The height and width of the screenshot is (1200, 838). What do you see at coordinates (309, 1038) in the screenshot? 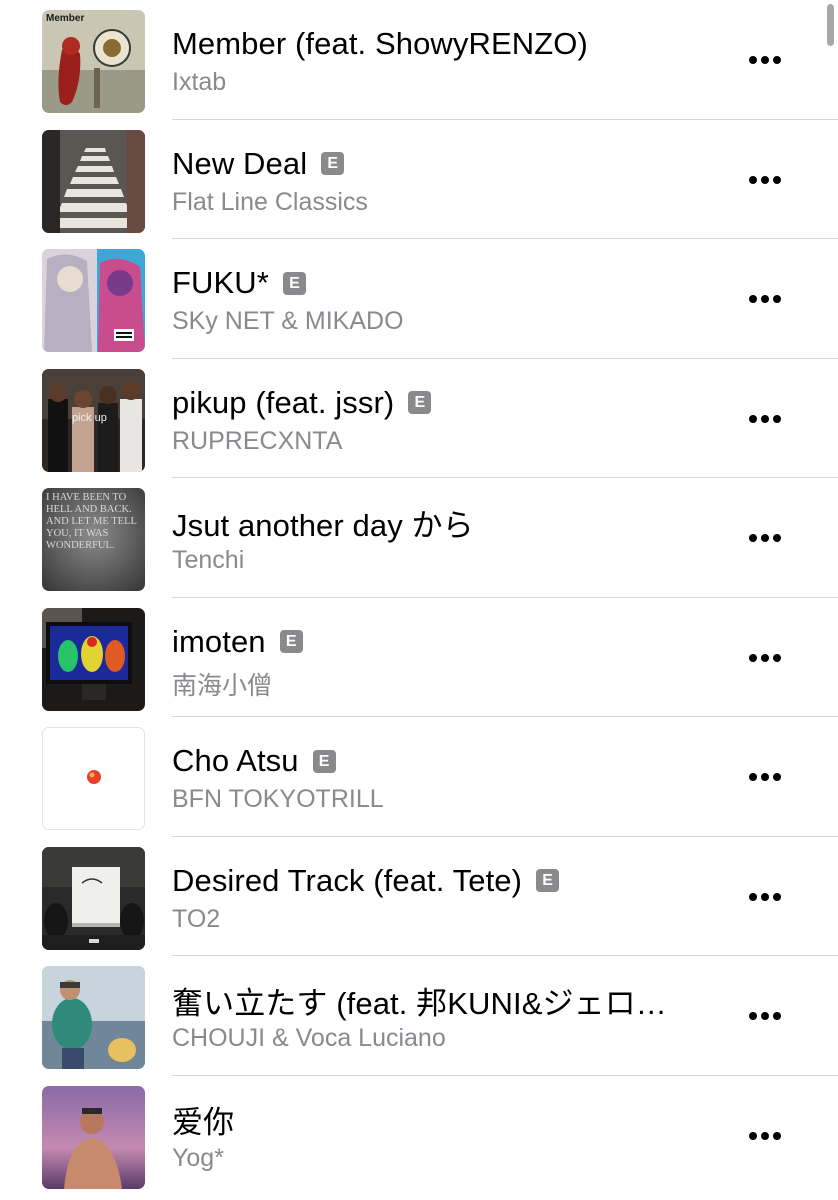
I see `track-artist: CHOUJI & Voca Luciano` at bounding box center [309, 1038].